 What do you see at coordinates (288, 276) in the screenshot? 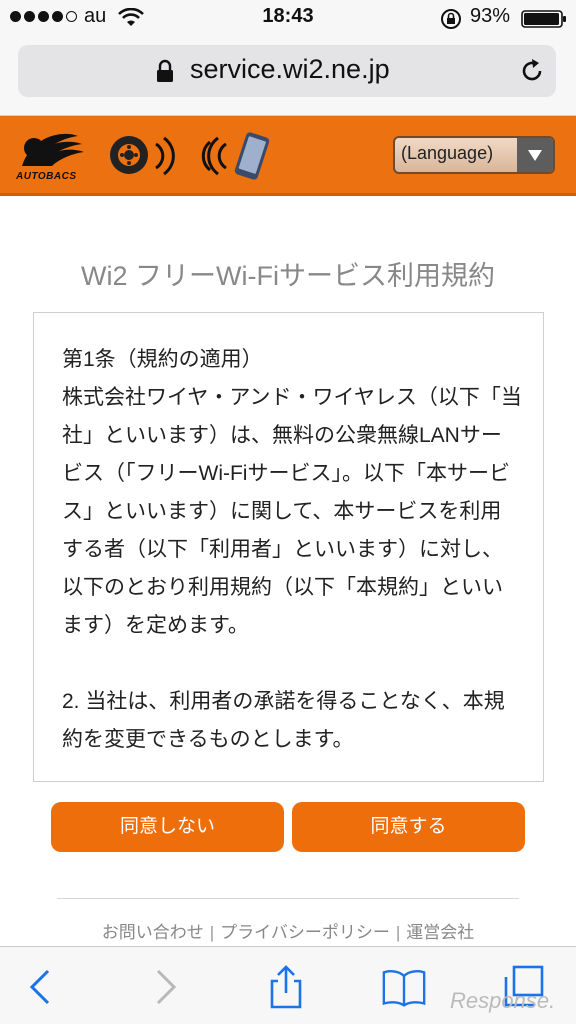
I see `page-title: Wi2 フリーWi-Fiサービス利用規約` at bounding box center [288, 276].